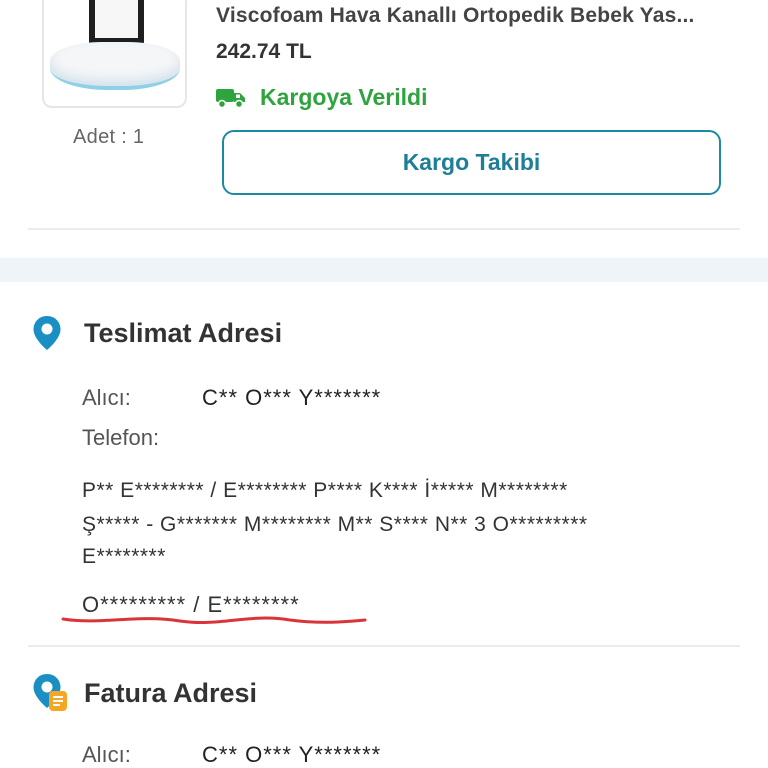  Describe the element at coordinates (214, 620) in the screenshot. I see `red-underline-annotation` at that location.